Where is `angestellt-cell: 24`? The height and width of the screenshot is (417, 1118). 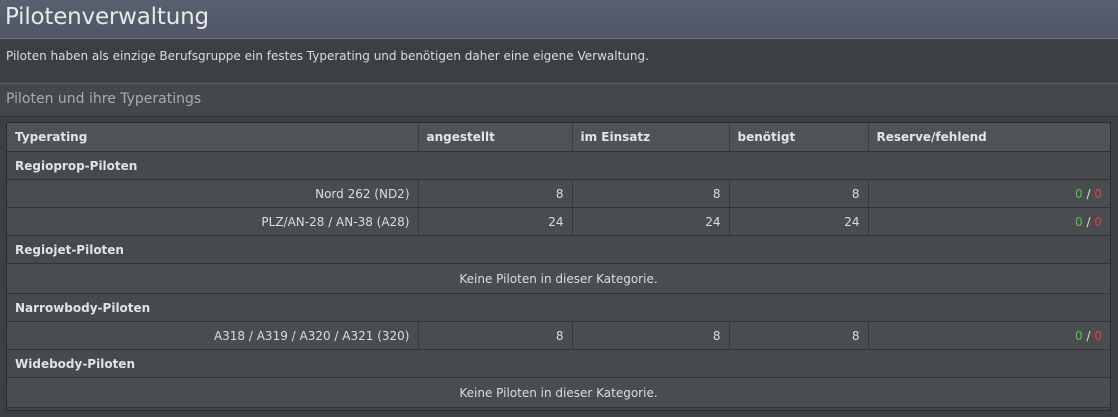 angestellt-cell: 24 is located at coordinates (495, 221).